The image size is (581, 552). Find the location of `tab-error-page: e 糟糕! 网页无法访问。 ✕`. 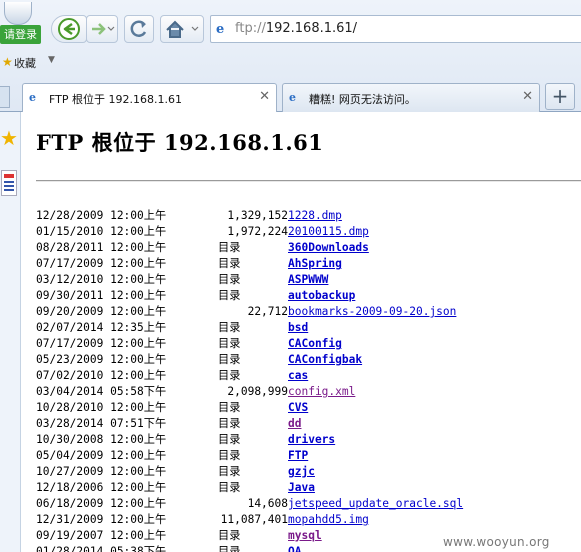

tab-error-page: e 糟糕! 网页无法访问。 ✕ is located at coordinates (411, 97).